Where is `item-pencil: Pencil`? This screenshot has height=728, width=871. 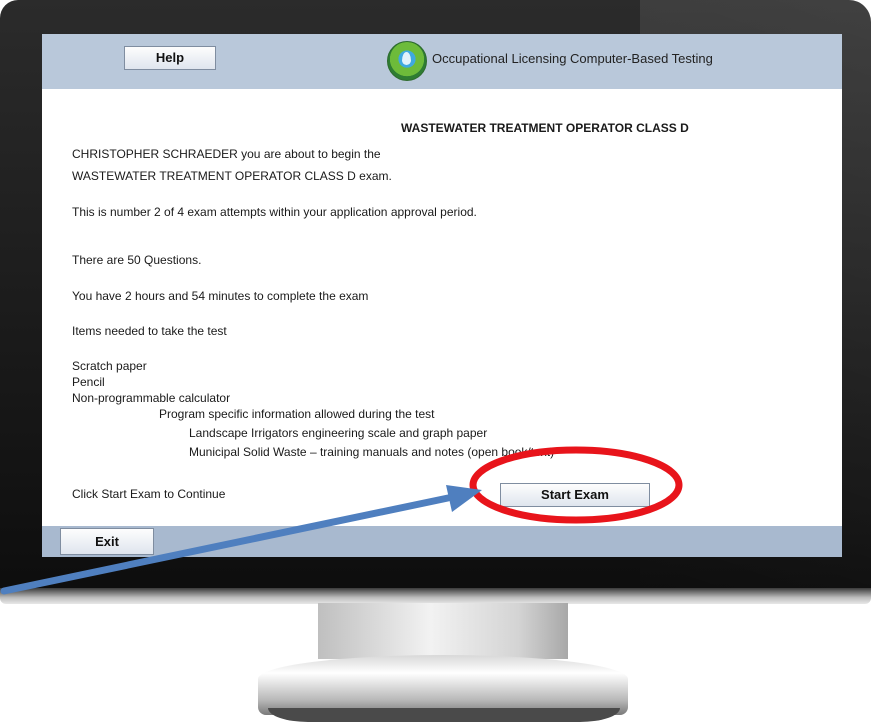
item-pencil: Pencil is located at coordinates (88, 382).